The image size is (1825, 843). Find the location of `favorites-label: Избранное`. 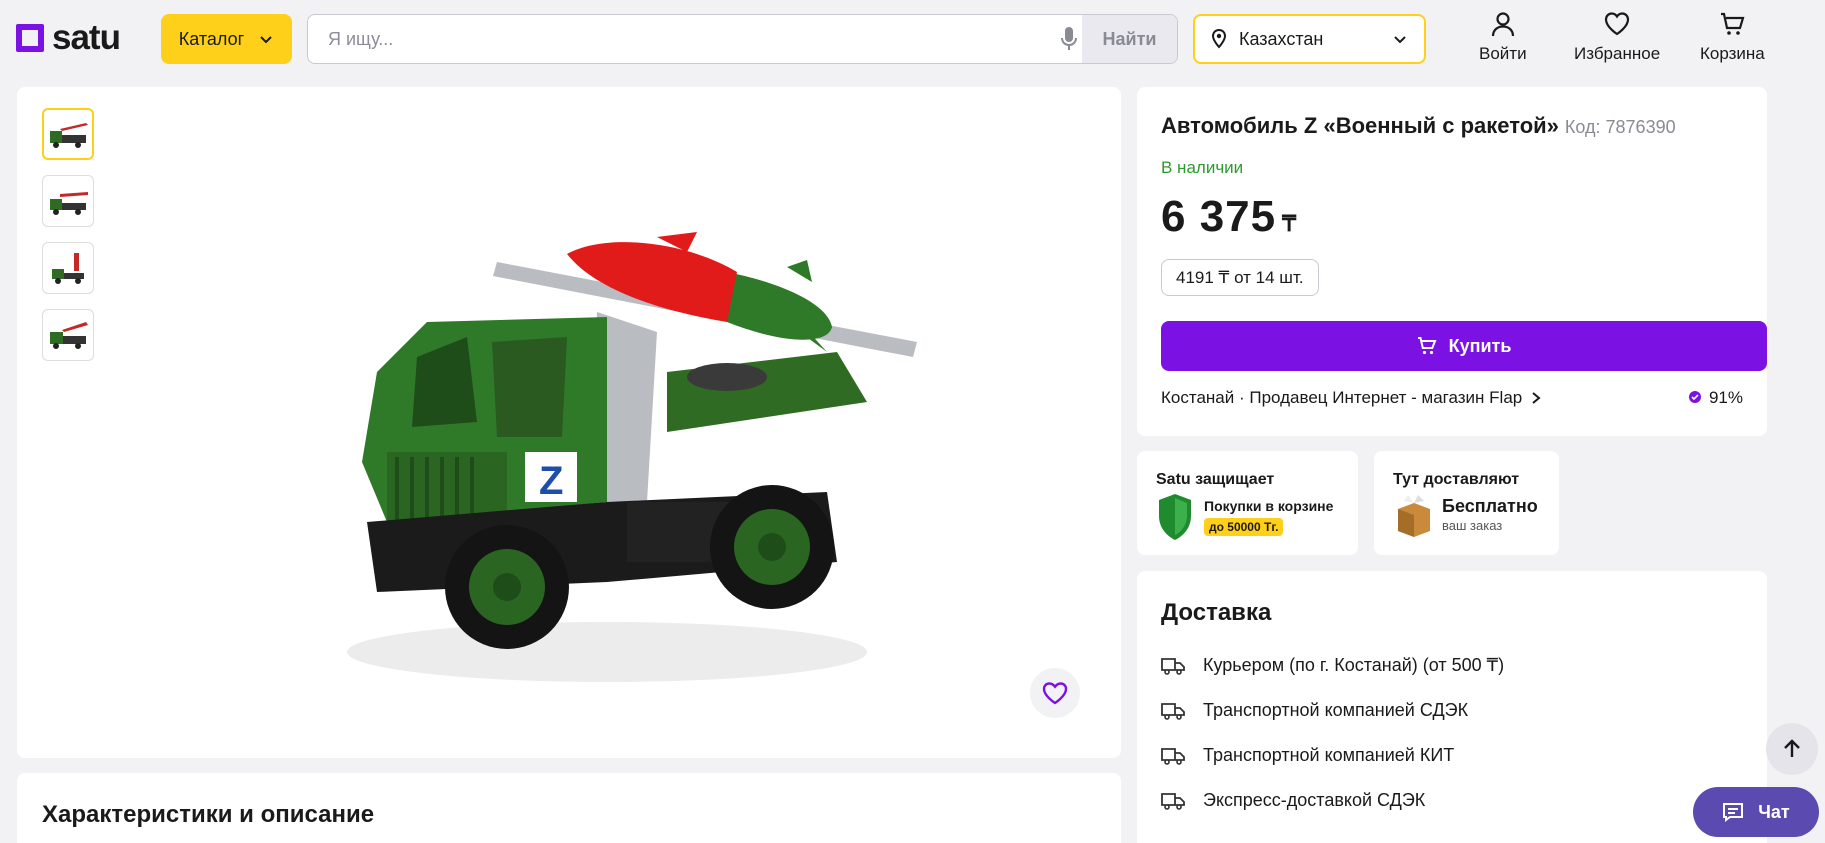

favorites-label: Избранное is located at coordinates (1617, 53).